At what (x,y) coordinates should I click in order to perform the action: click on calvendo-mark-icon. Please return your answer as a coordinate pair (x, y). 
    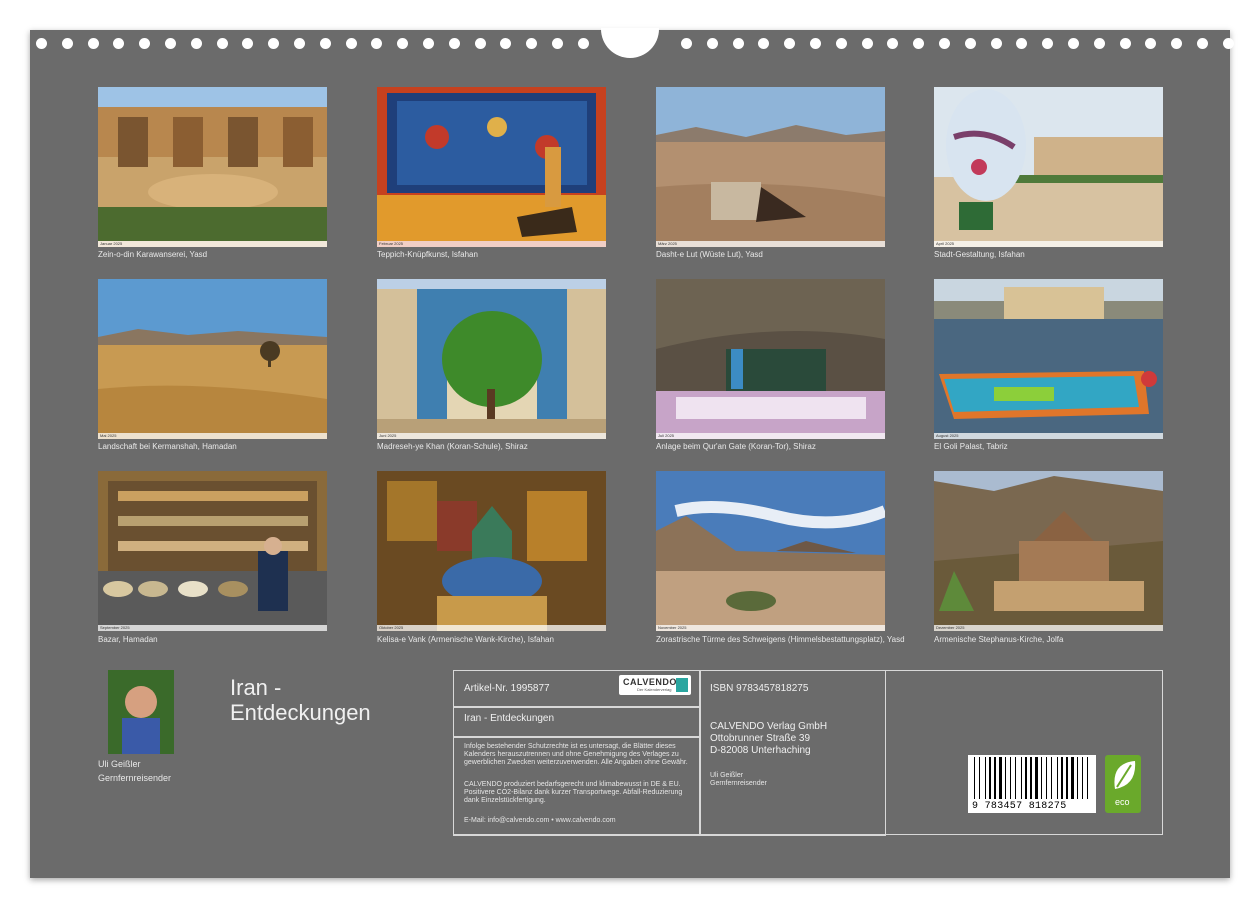
    Looking at the image, I should click on (682, 685).